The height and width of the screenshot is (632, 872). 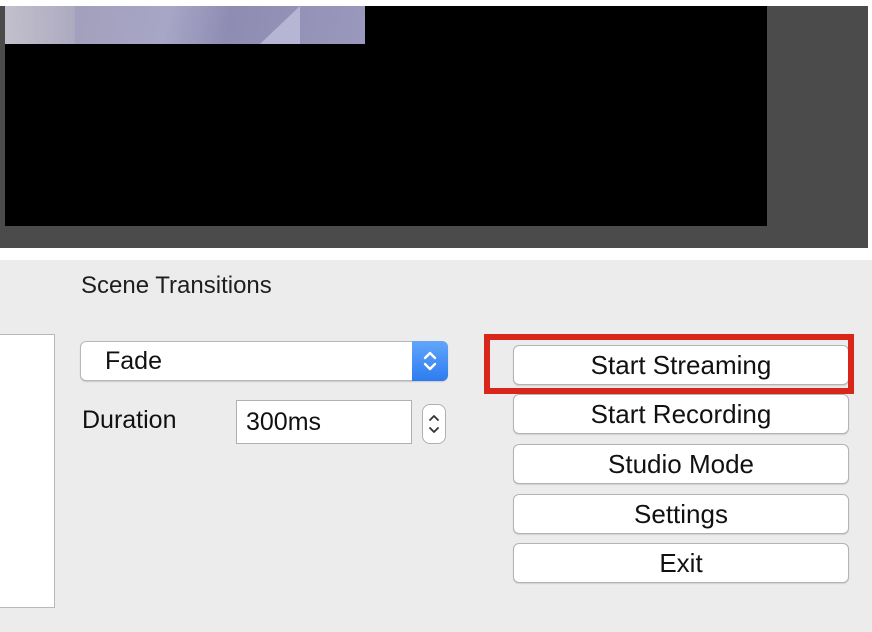 What do you see at coordinates (129, 420) in the screenshot?
I see `duration-label: Duration` at bounding box center [129, 420].